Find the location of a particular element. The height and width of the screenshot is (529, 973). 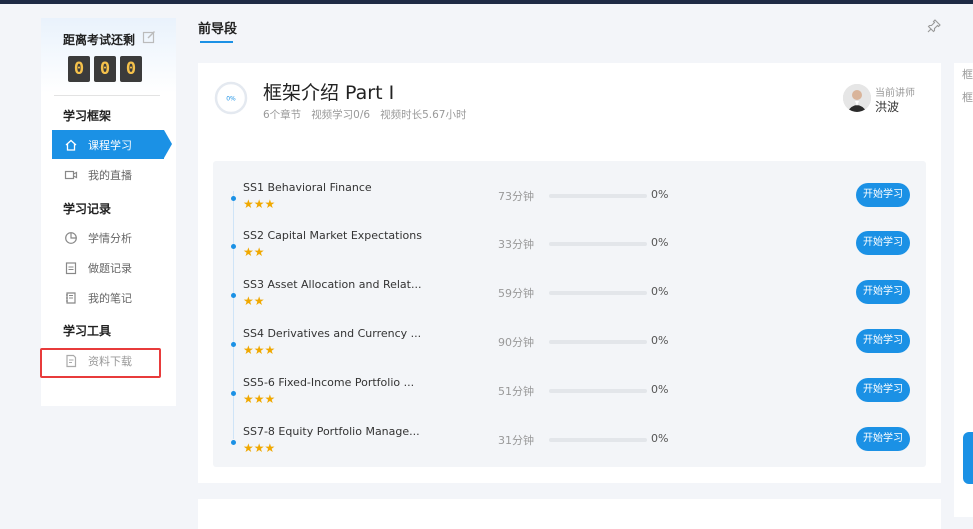

chapter-duration: 33分钟 is located at coordinates (516, 244).